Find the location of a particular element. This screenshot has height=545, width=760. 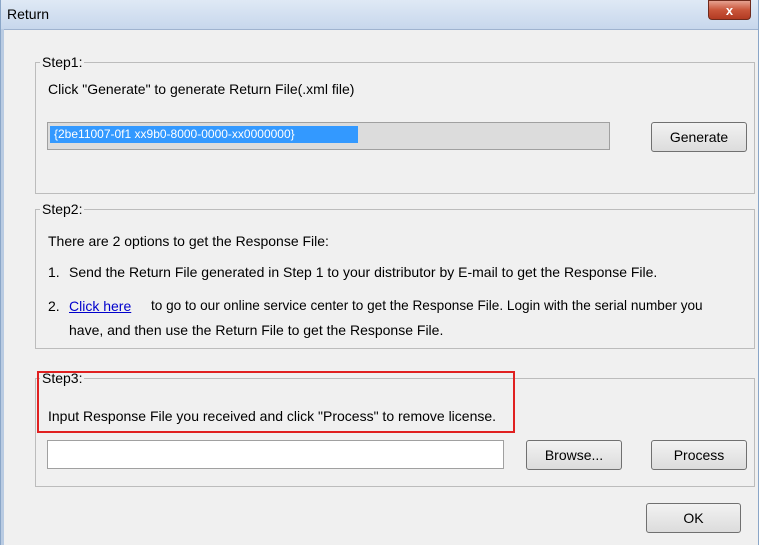

title-bar: Return x is located at coordinates (379, 15).